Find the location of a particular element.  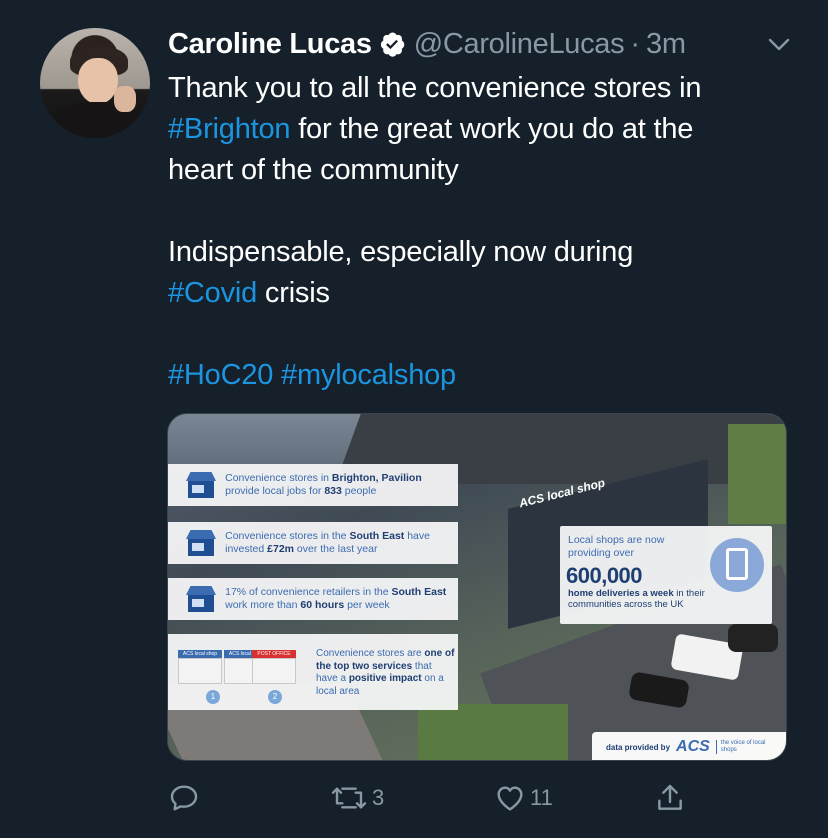

tweet-line: #Covid crisis is located at coordinates (488, 293).